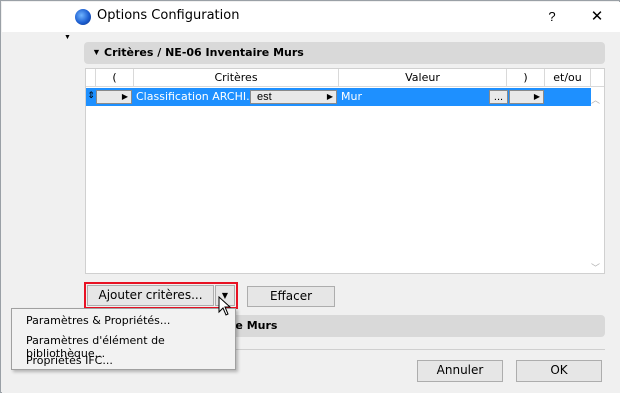 This screenshot has height=393, width=620. What do you see at coordinates (595, 99) in the screenshot?
I see `scroll-up-icon: ︿` at bounding box center [595, 99].